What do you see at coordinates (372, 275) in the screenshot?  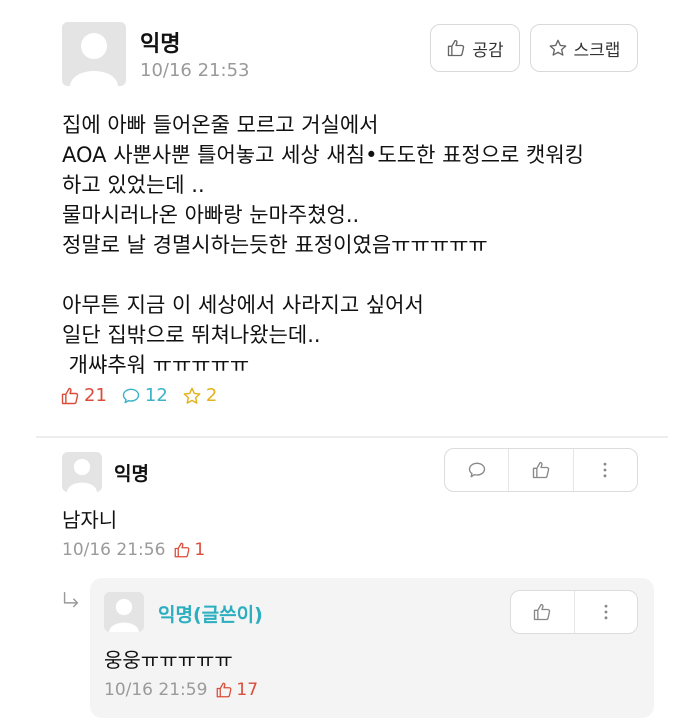 I see `post-body-line` at bounding box center [372, 275].